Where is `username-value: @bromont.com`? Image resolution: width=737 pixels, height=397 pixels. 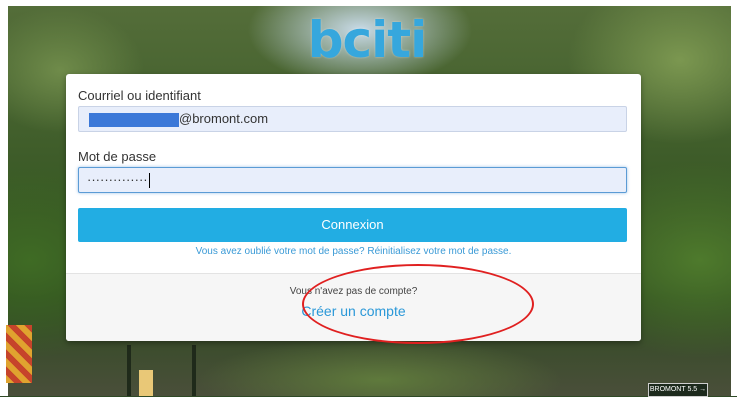 username-value: @bromont.com is located at coordinates (224, 118).